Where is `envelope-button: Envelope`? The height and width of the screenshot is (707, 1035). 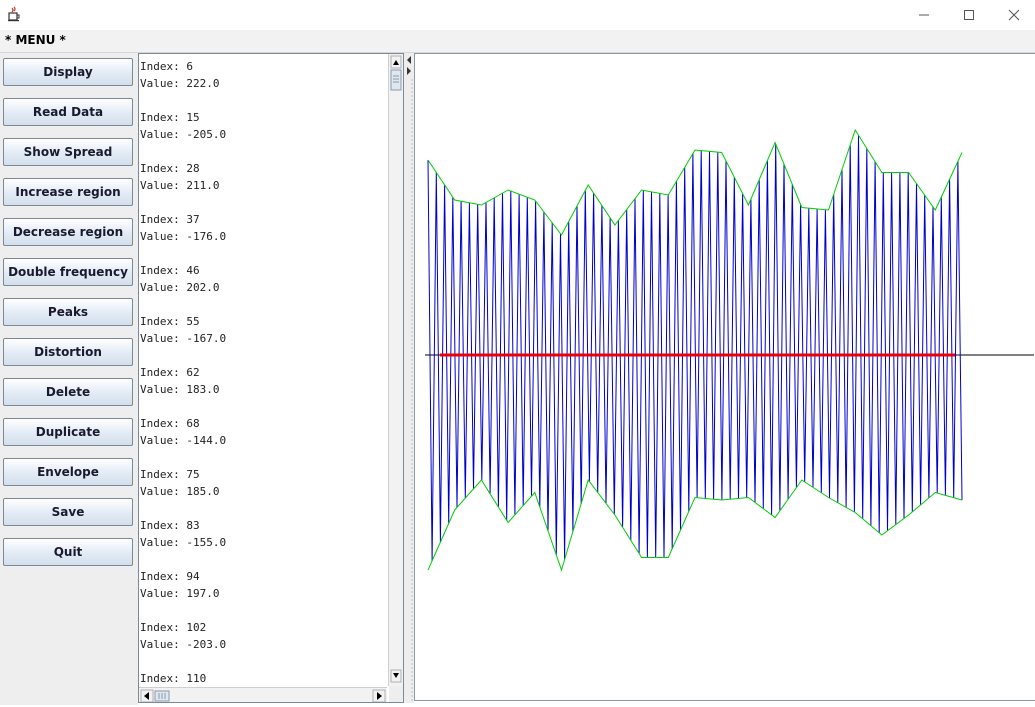 envelope-button: Envelope is located at coordinates (68, 472).